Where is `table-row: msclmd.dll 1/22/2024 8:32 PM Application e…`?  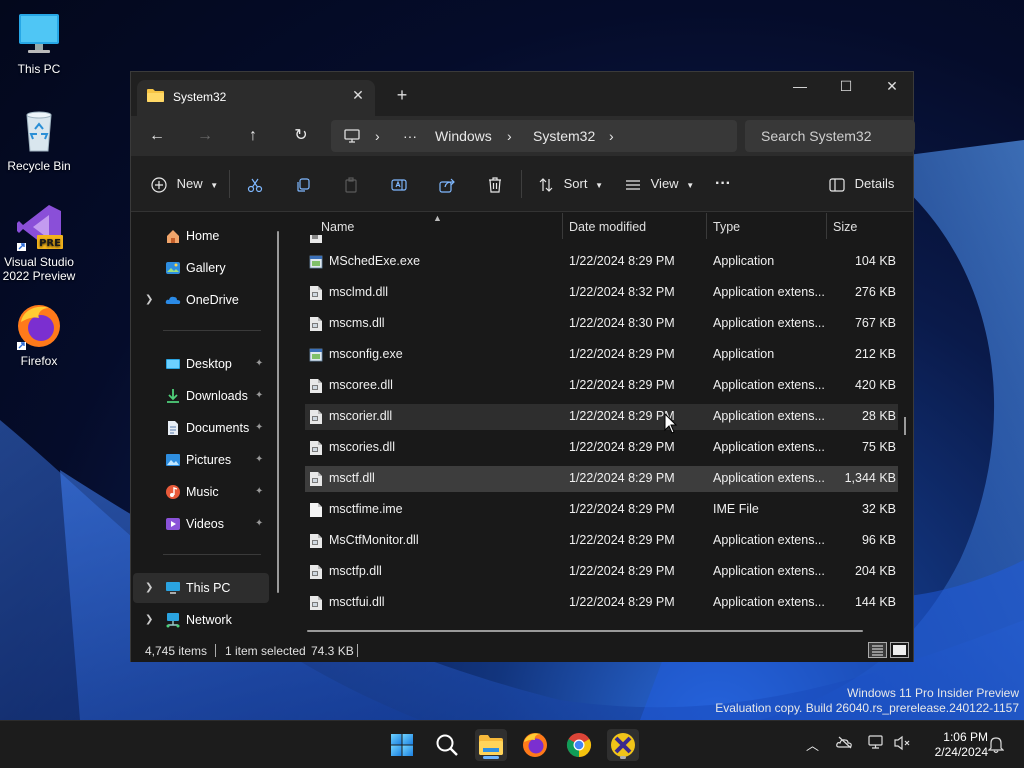 table-row: msclmd.dll 1/22/2024 8:32 PM Application e… is located at coordinates (601, 293).